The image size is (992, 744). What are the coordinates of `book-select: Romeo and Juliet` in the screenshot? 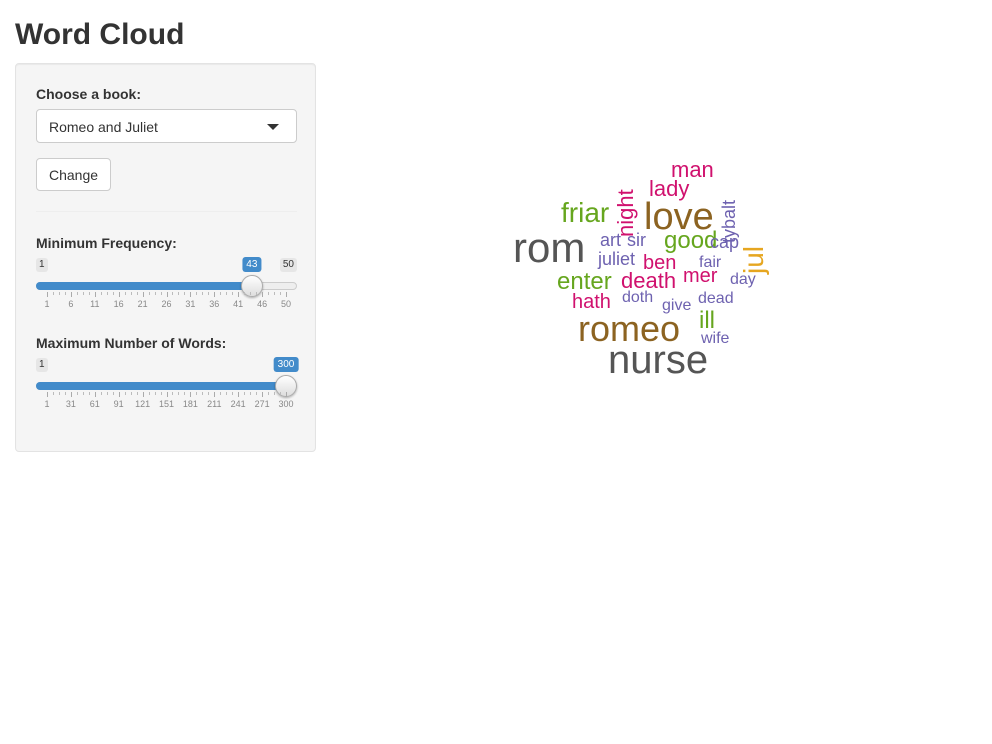 It's located at (166, 126).